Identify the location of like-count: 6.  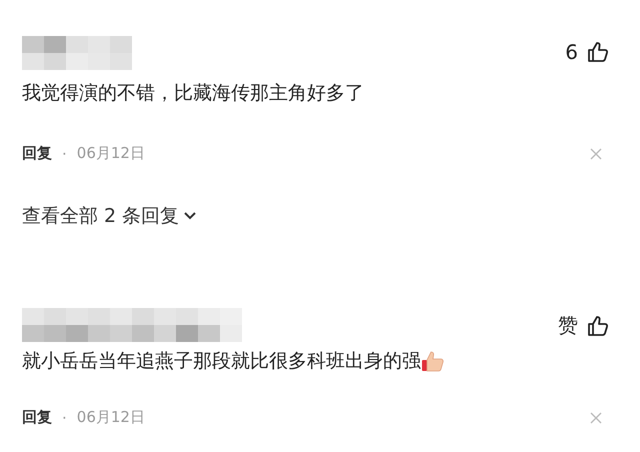
(571, 52).